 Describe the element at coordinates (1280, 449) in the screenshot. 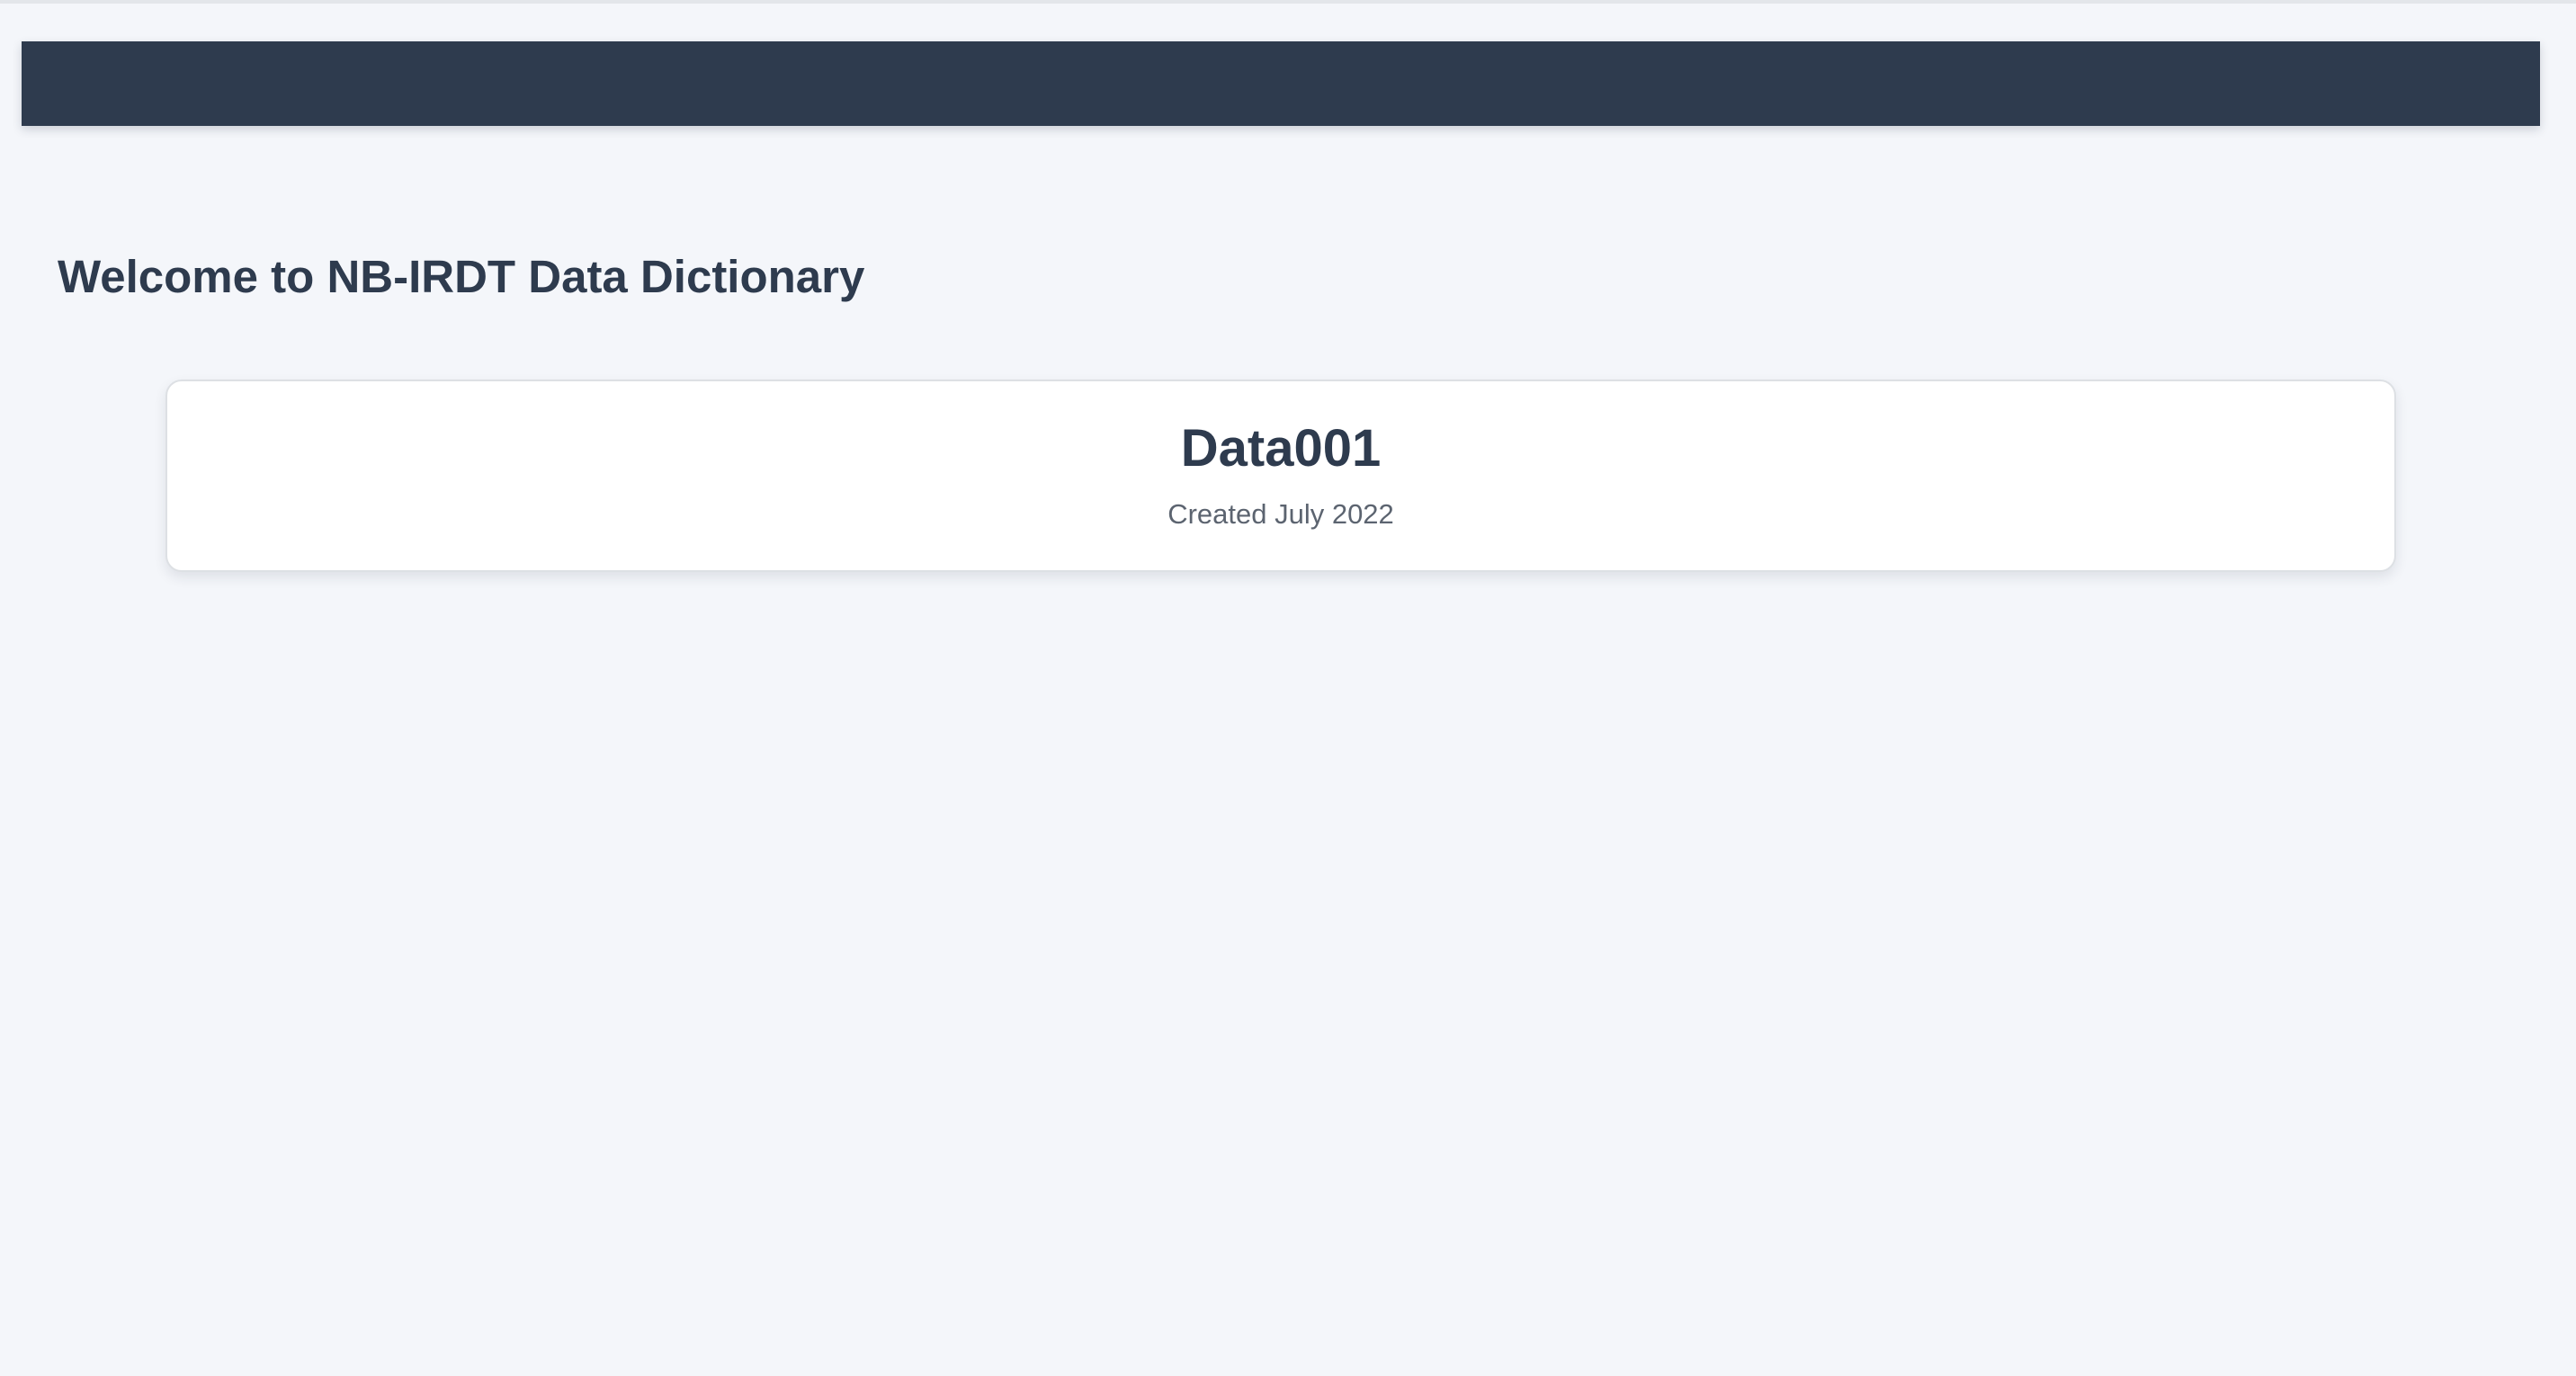

I see `dictionary-card-title: Data001` at that location.